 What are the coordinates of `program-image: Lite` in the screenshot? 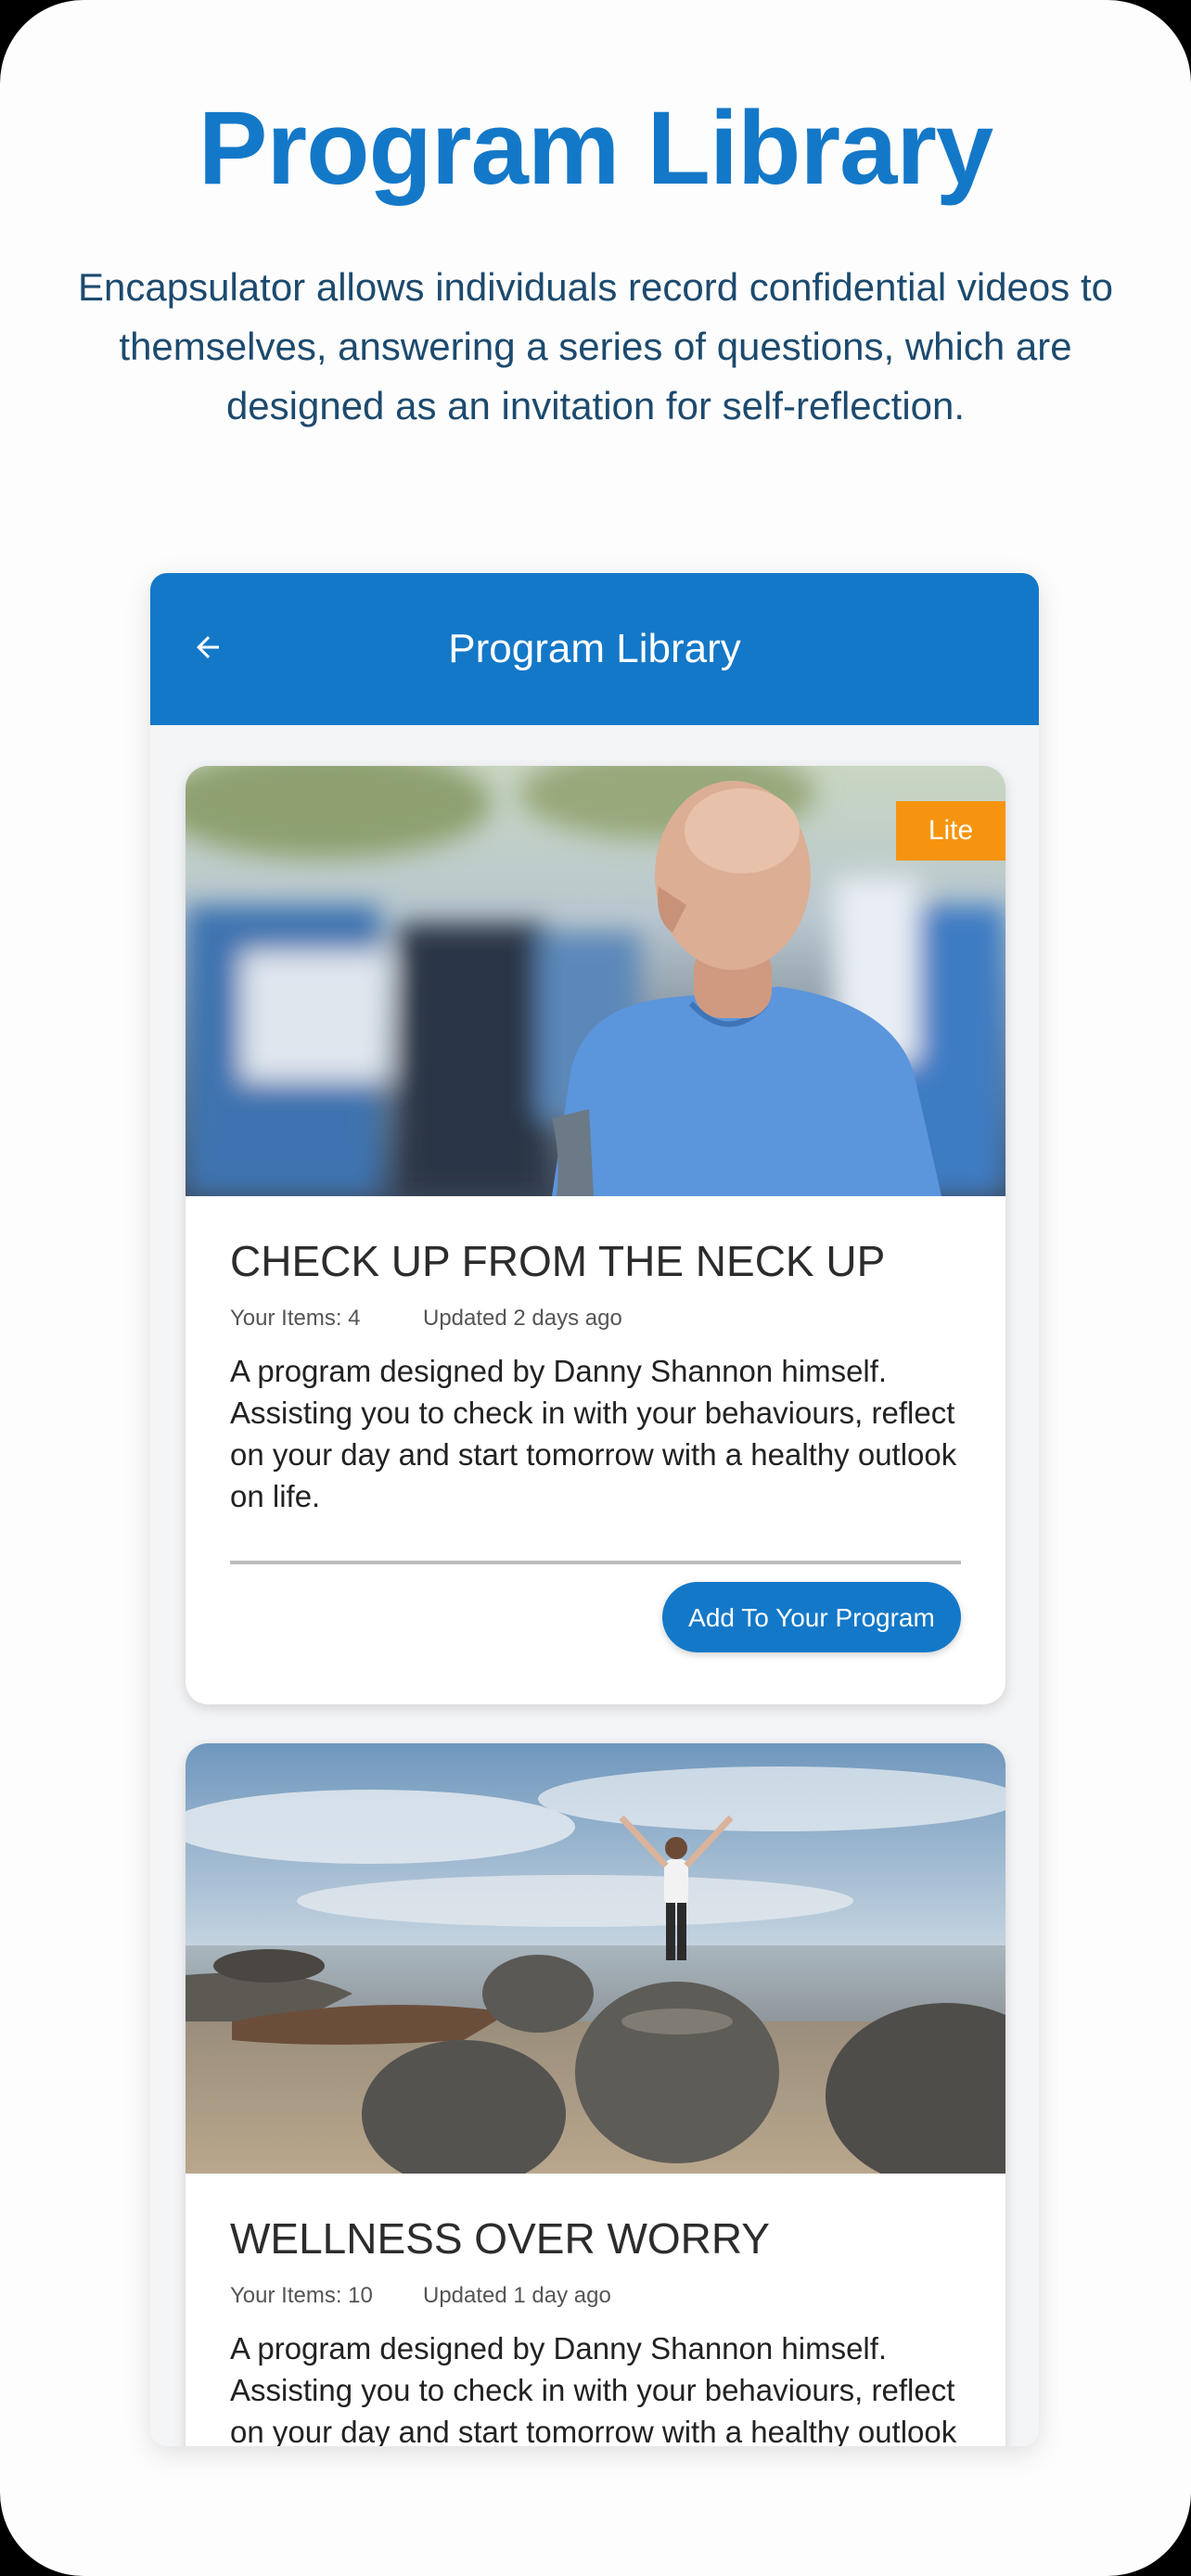 It's located at (595, 981).